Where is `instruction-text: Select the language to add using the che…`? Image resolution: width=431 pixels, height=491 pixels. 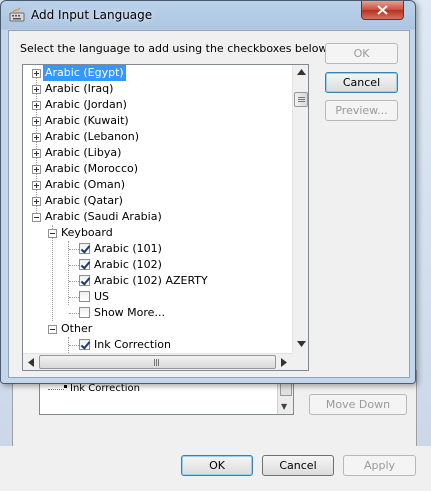
instruction-text: Select the language to add using the che… is located at coordinates (175, 48).